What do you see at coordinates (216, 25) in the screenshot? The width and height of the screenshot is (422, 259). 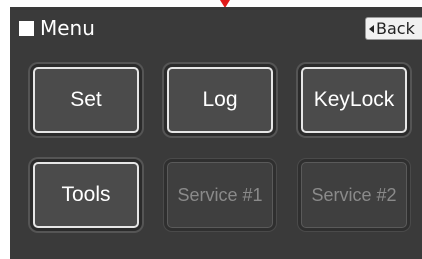 I see `header-bar: Menu Back` at bounding box center [216, 25].